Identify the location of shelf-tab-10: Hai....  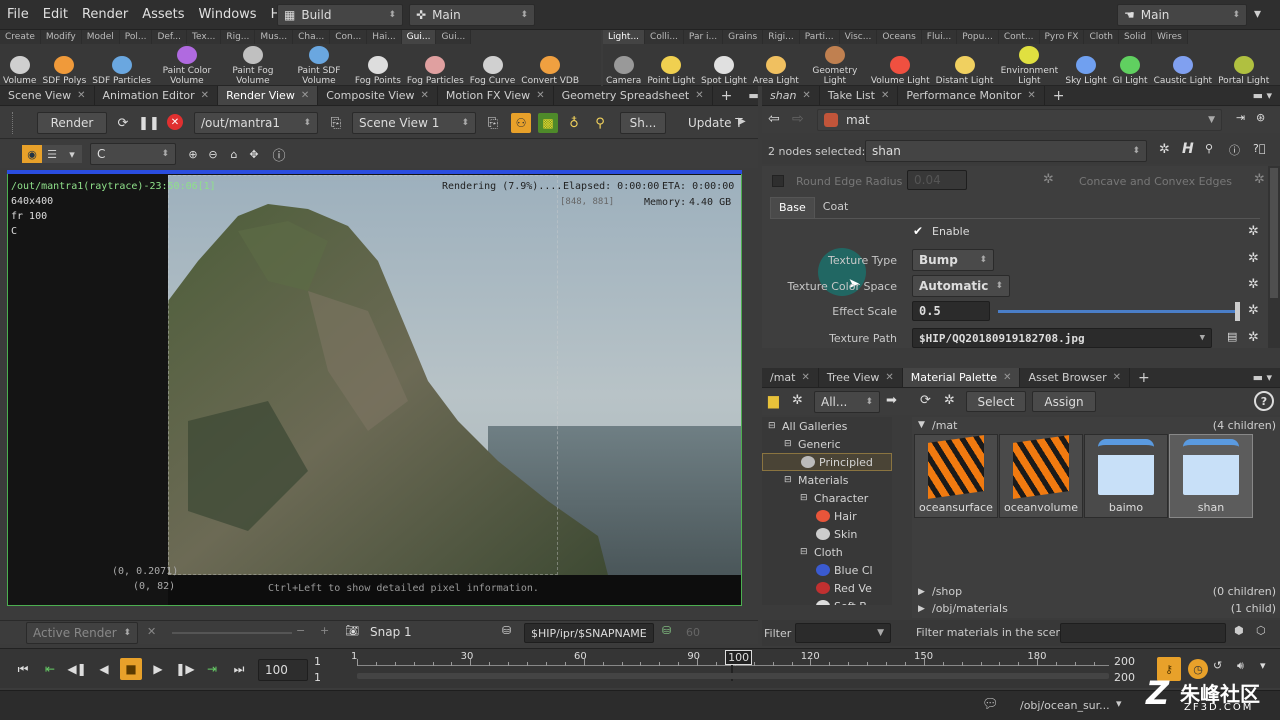
(384, 37).